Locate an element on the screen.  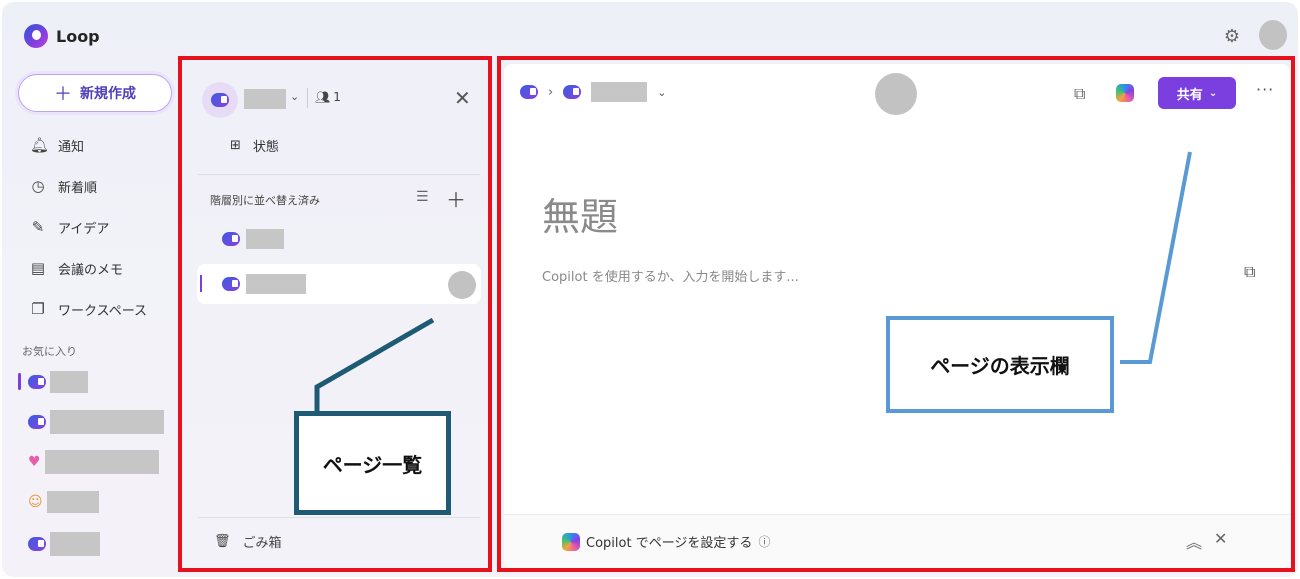
workspace-icon: ❐ is located at coordinates (38, 309).